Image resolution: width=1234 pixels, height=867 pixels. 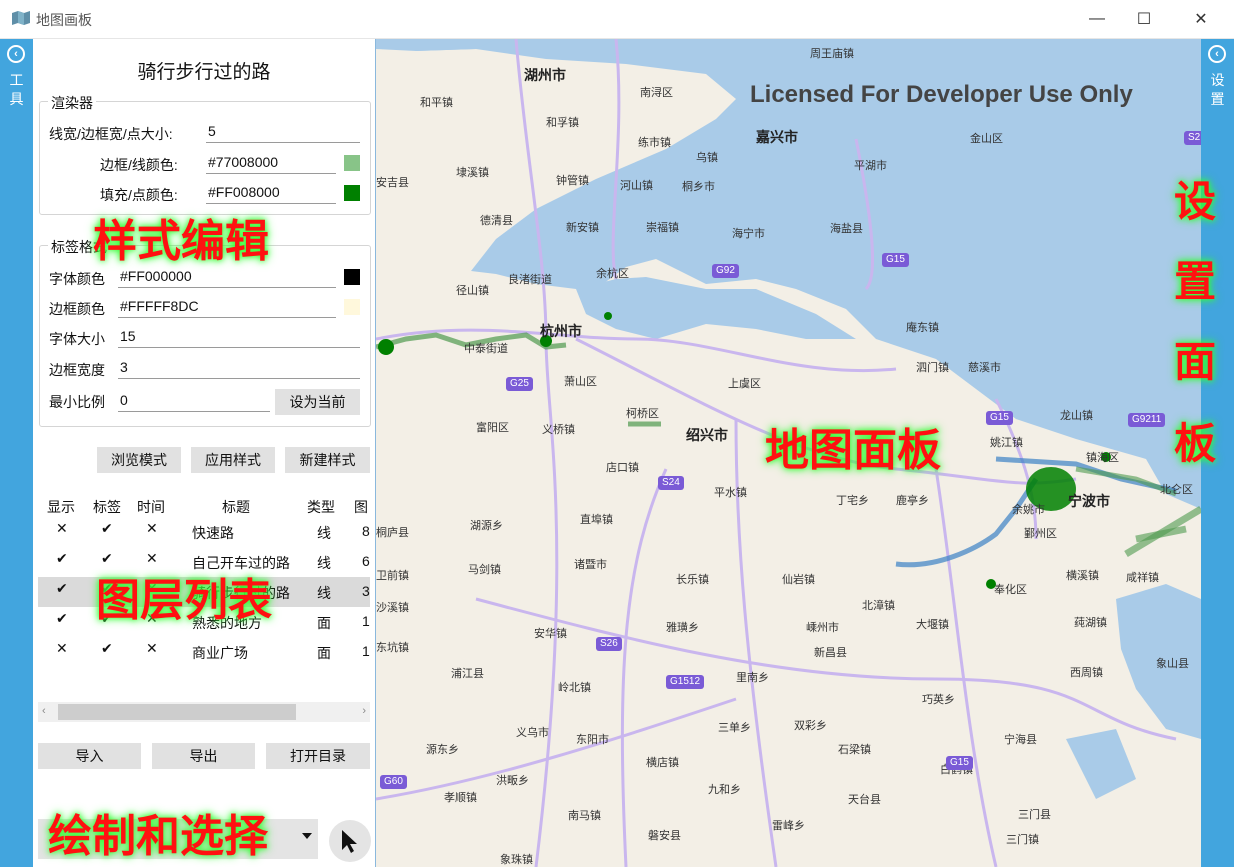 I want to click on border-color-input: #77008000, so click(x=271, y=164).